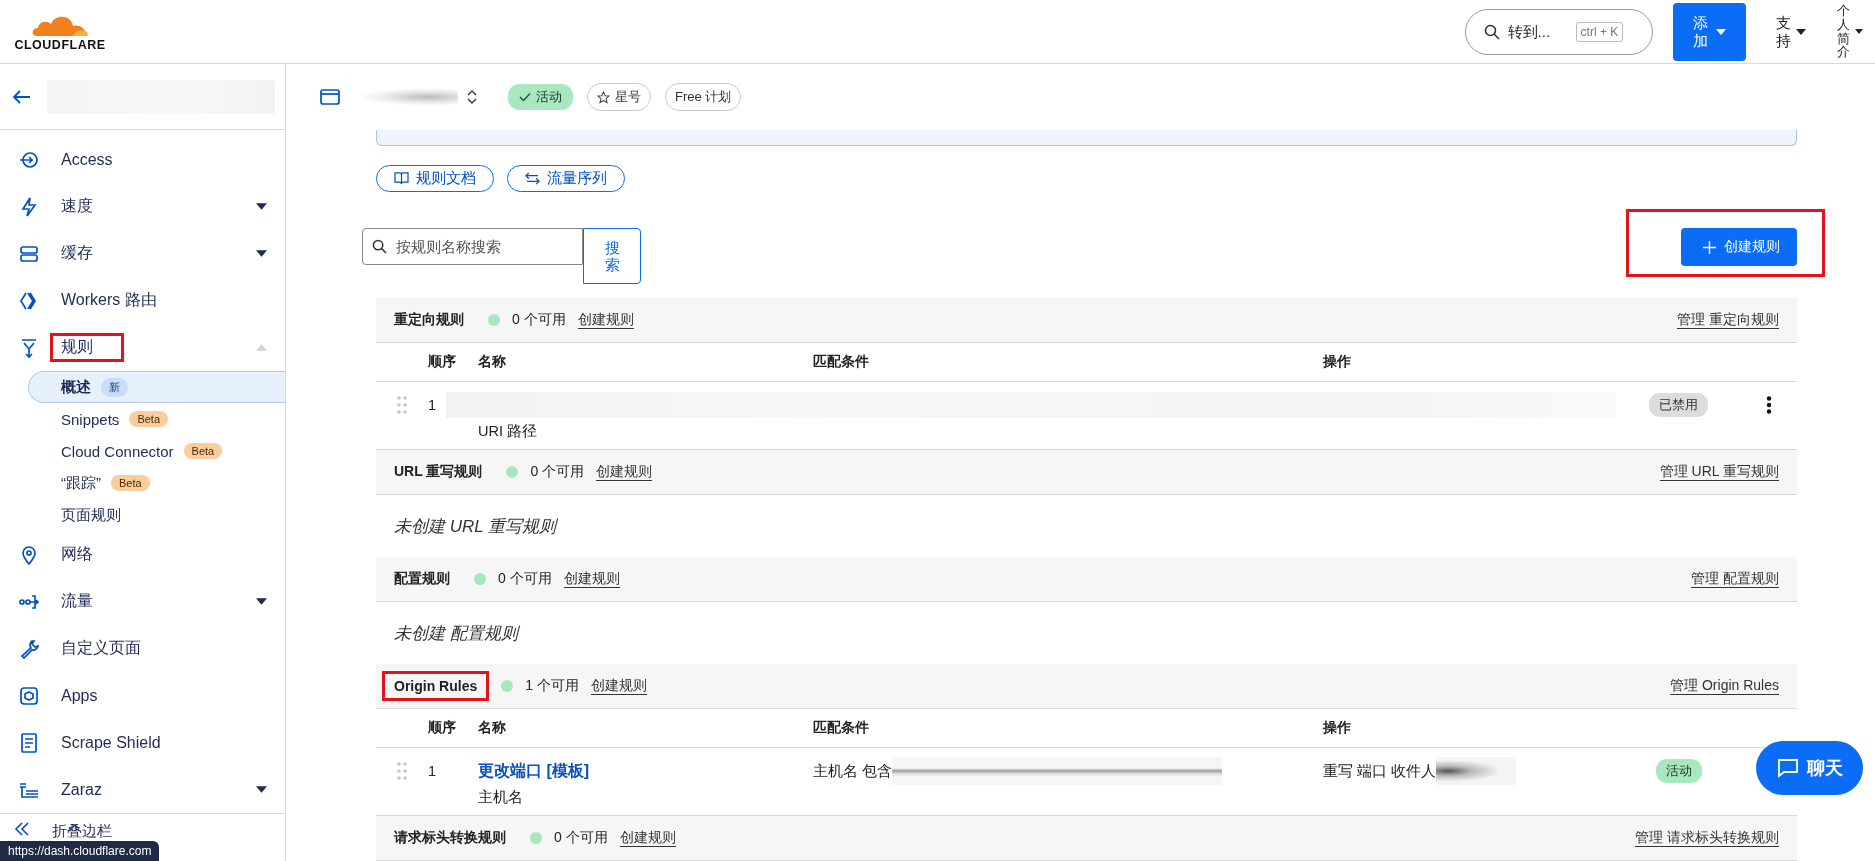 This screenshot has width=1875, height=861. What do you see at coordinates (507, 431) in the screenshot?
I see `rule-subtitle: URI 路径` at bounding box center [507, 431].